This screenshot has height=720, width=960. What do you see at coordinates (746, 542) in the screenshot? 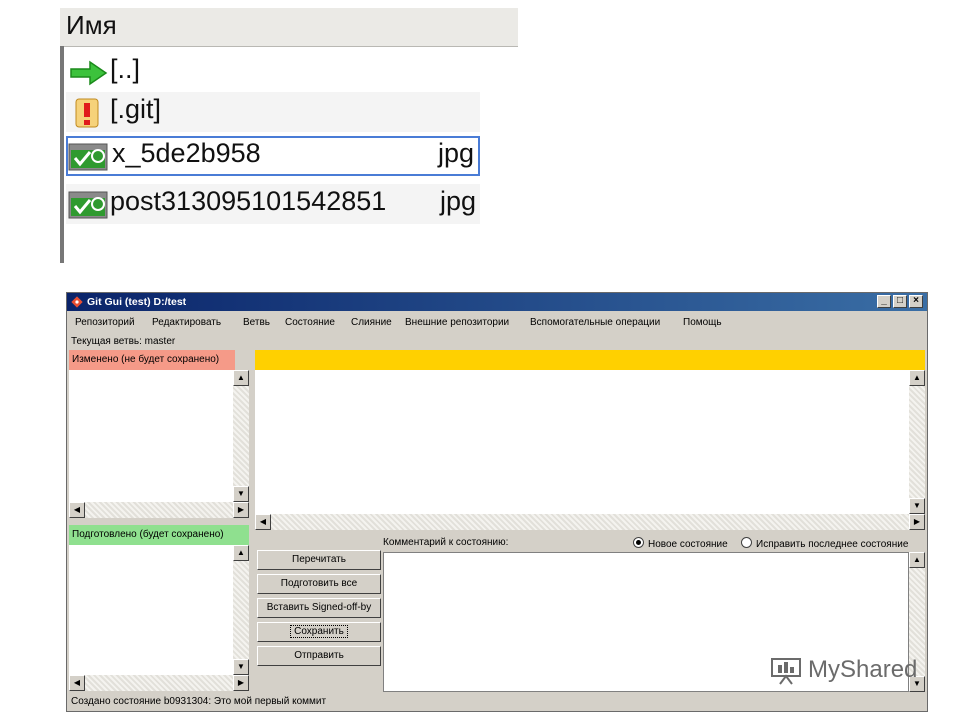
I see `radio-unchecked-icon` at bounding box center [746, 542].